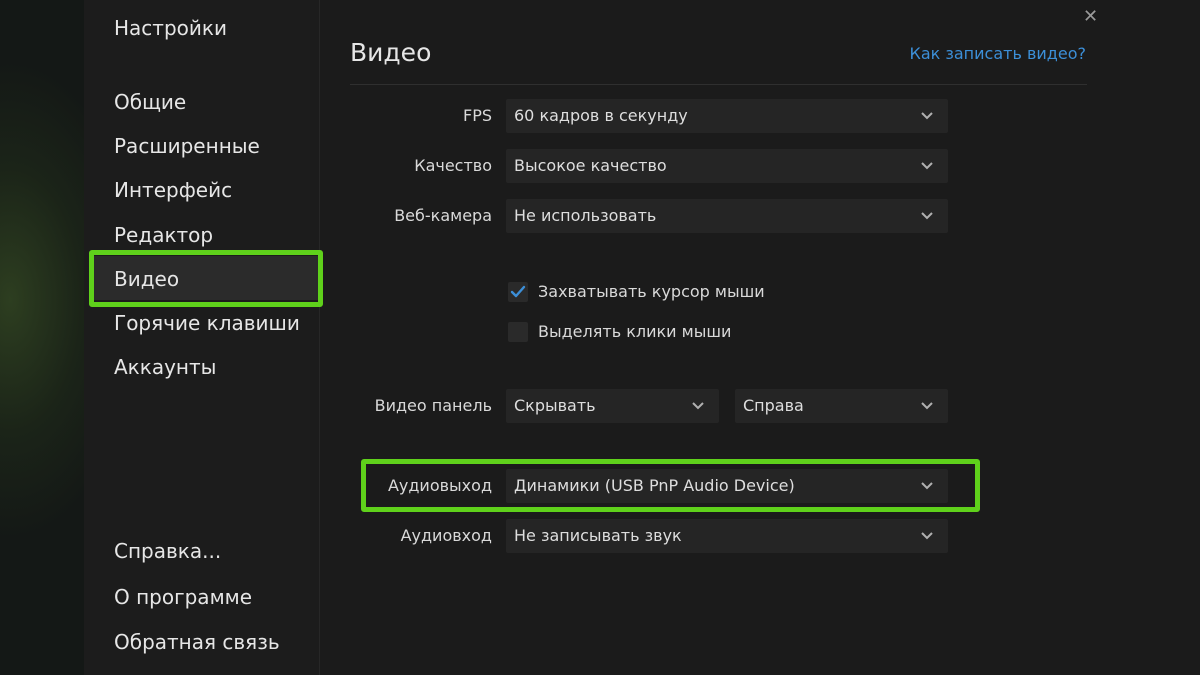 The width and height of the screenshot is (1200, 675). What do you see at coordinates (183, 597) in the screenshot?
I see `sidebar-item-about: О программе` at bounding box center [183, 597].